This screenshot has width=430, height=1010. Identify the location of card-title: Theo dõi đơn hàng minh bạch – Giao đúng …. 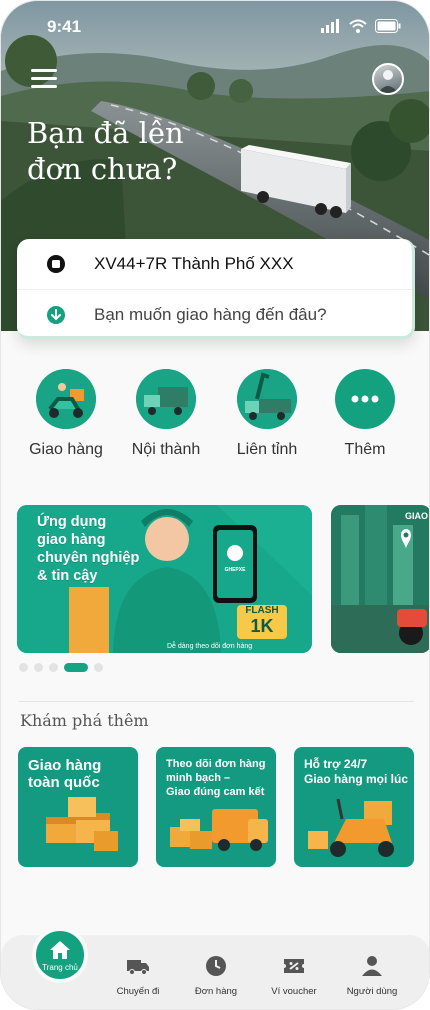
(216, 778).